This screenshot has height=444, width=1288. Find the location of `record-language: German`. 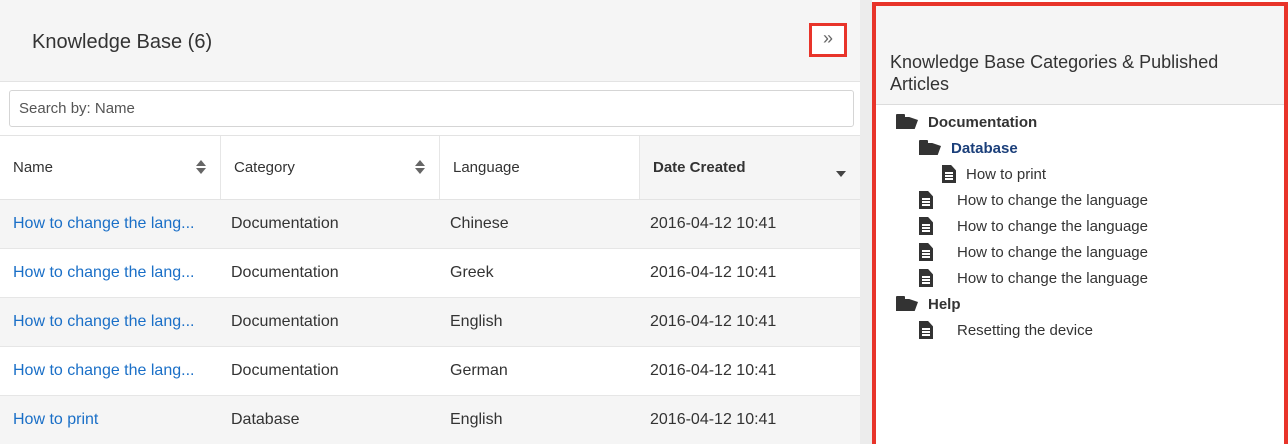

record-language: German is located at coordinates (479, 370).